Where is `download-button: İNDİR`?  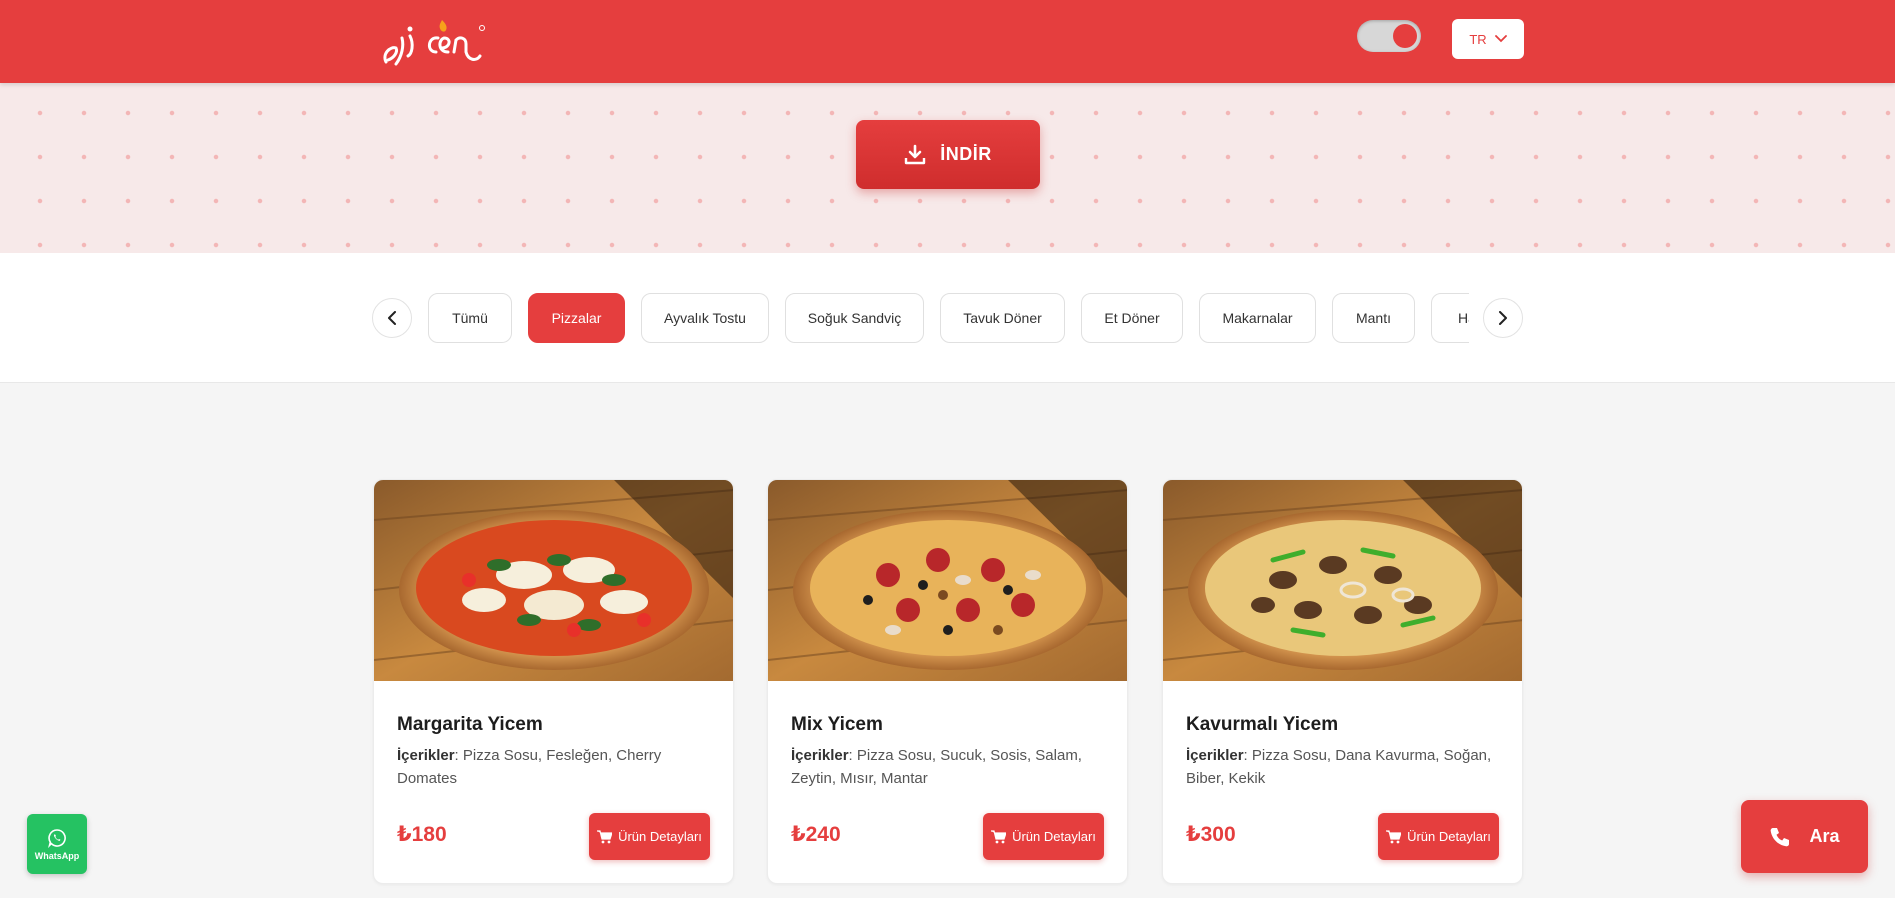
download-button: İNDİR is located at coordinates (948, 154).